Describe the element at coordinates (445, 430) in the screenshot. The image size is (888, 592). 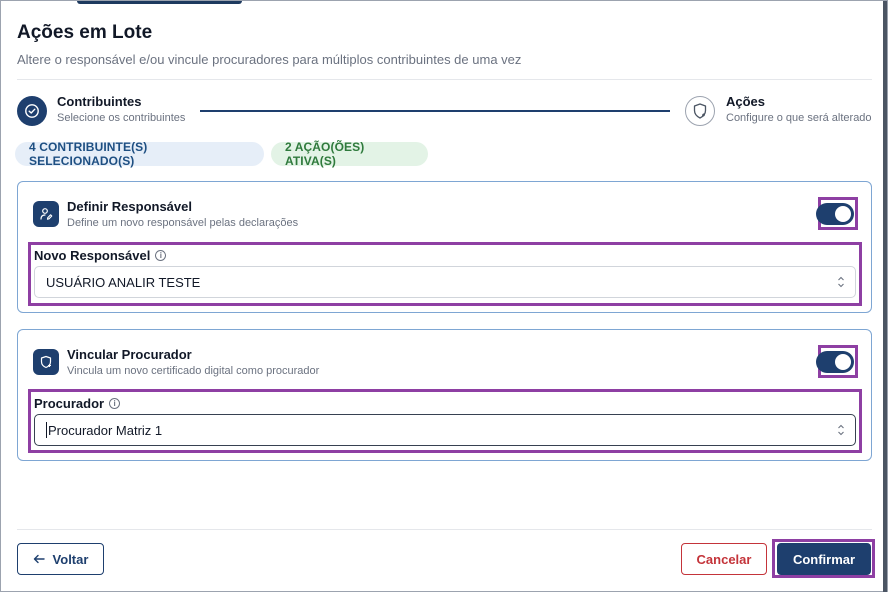
I see `procurador-select: Procurador Matriz 1` at that location.